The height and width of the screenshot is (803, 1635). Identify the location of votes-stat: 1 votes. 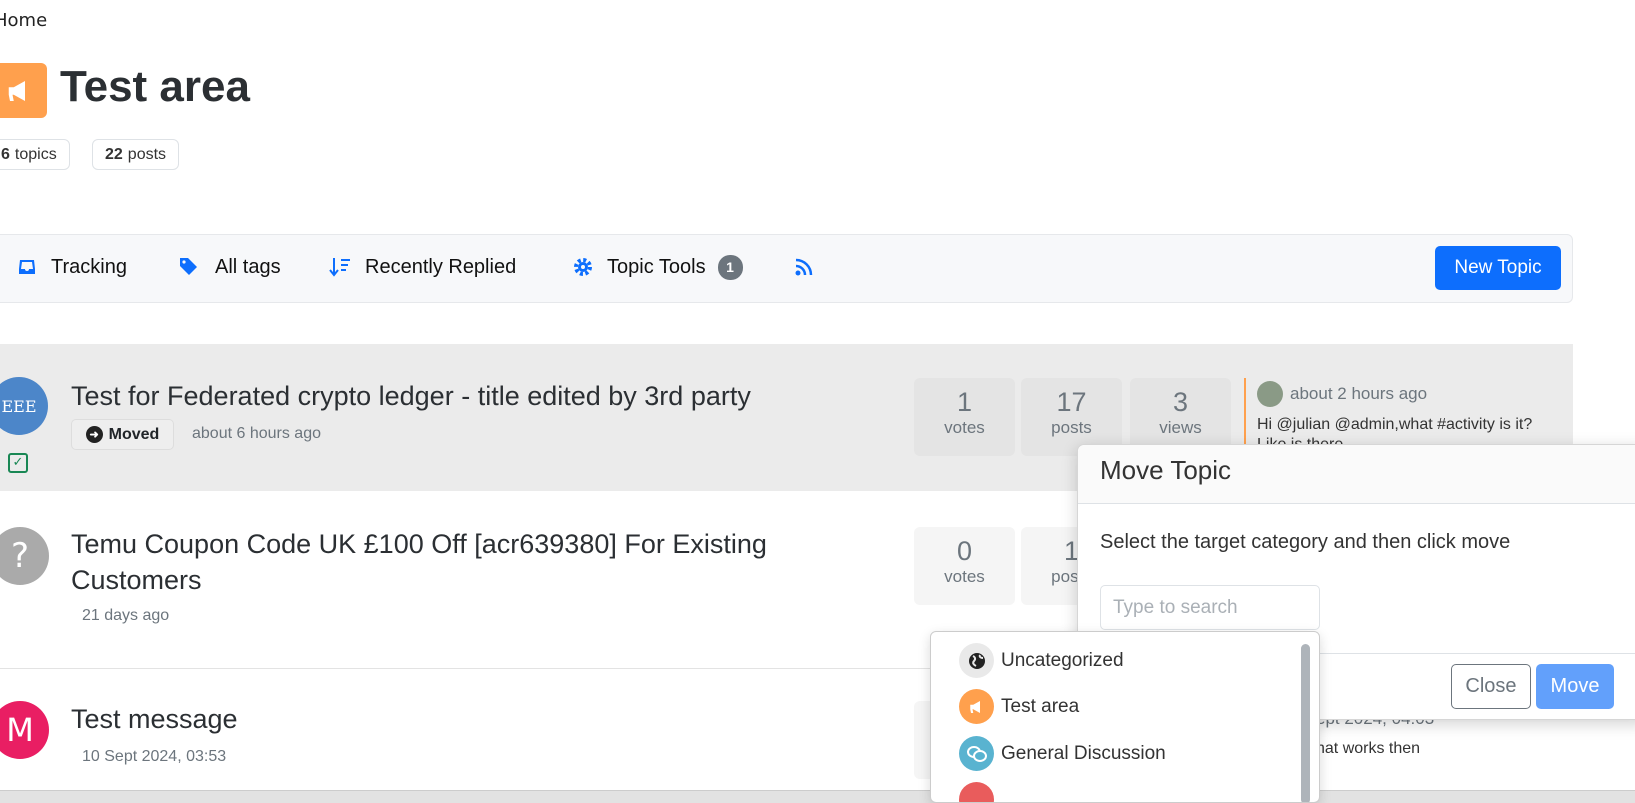
(964, 417).